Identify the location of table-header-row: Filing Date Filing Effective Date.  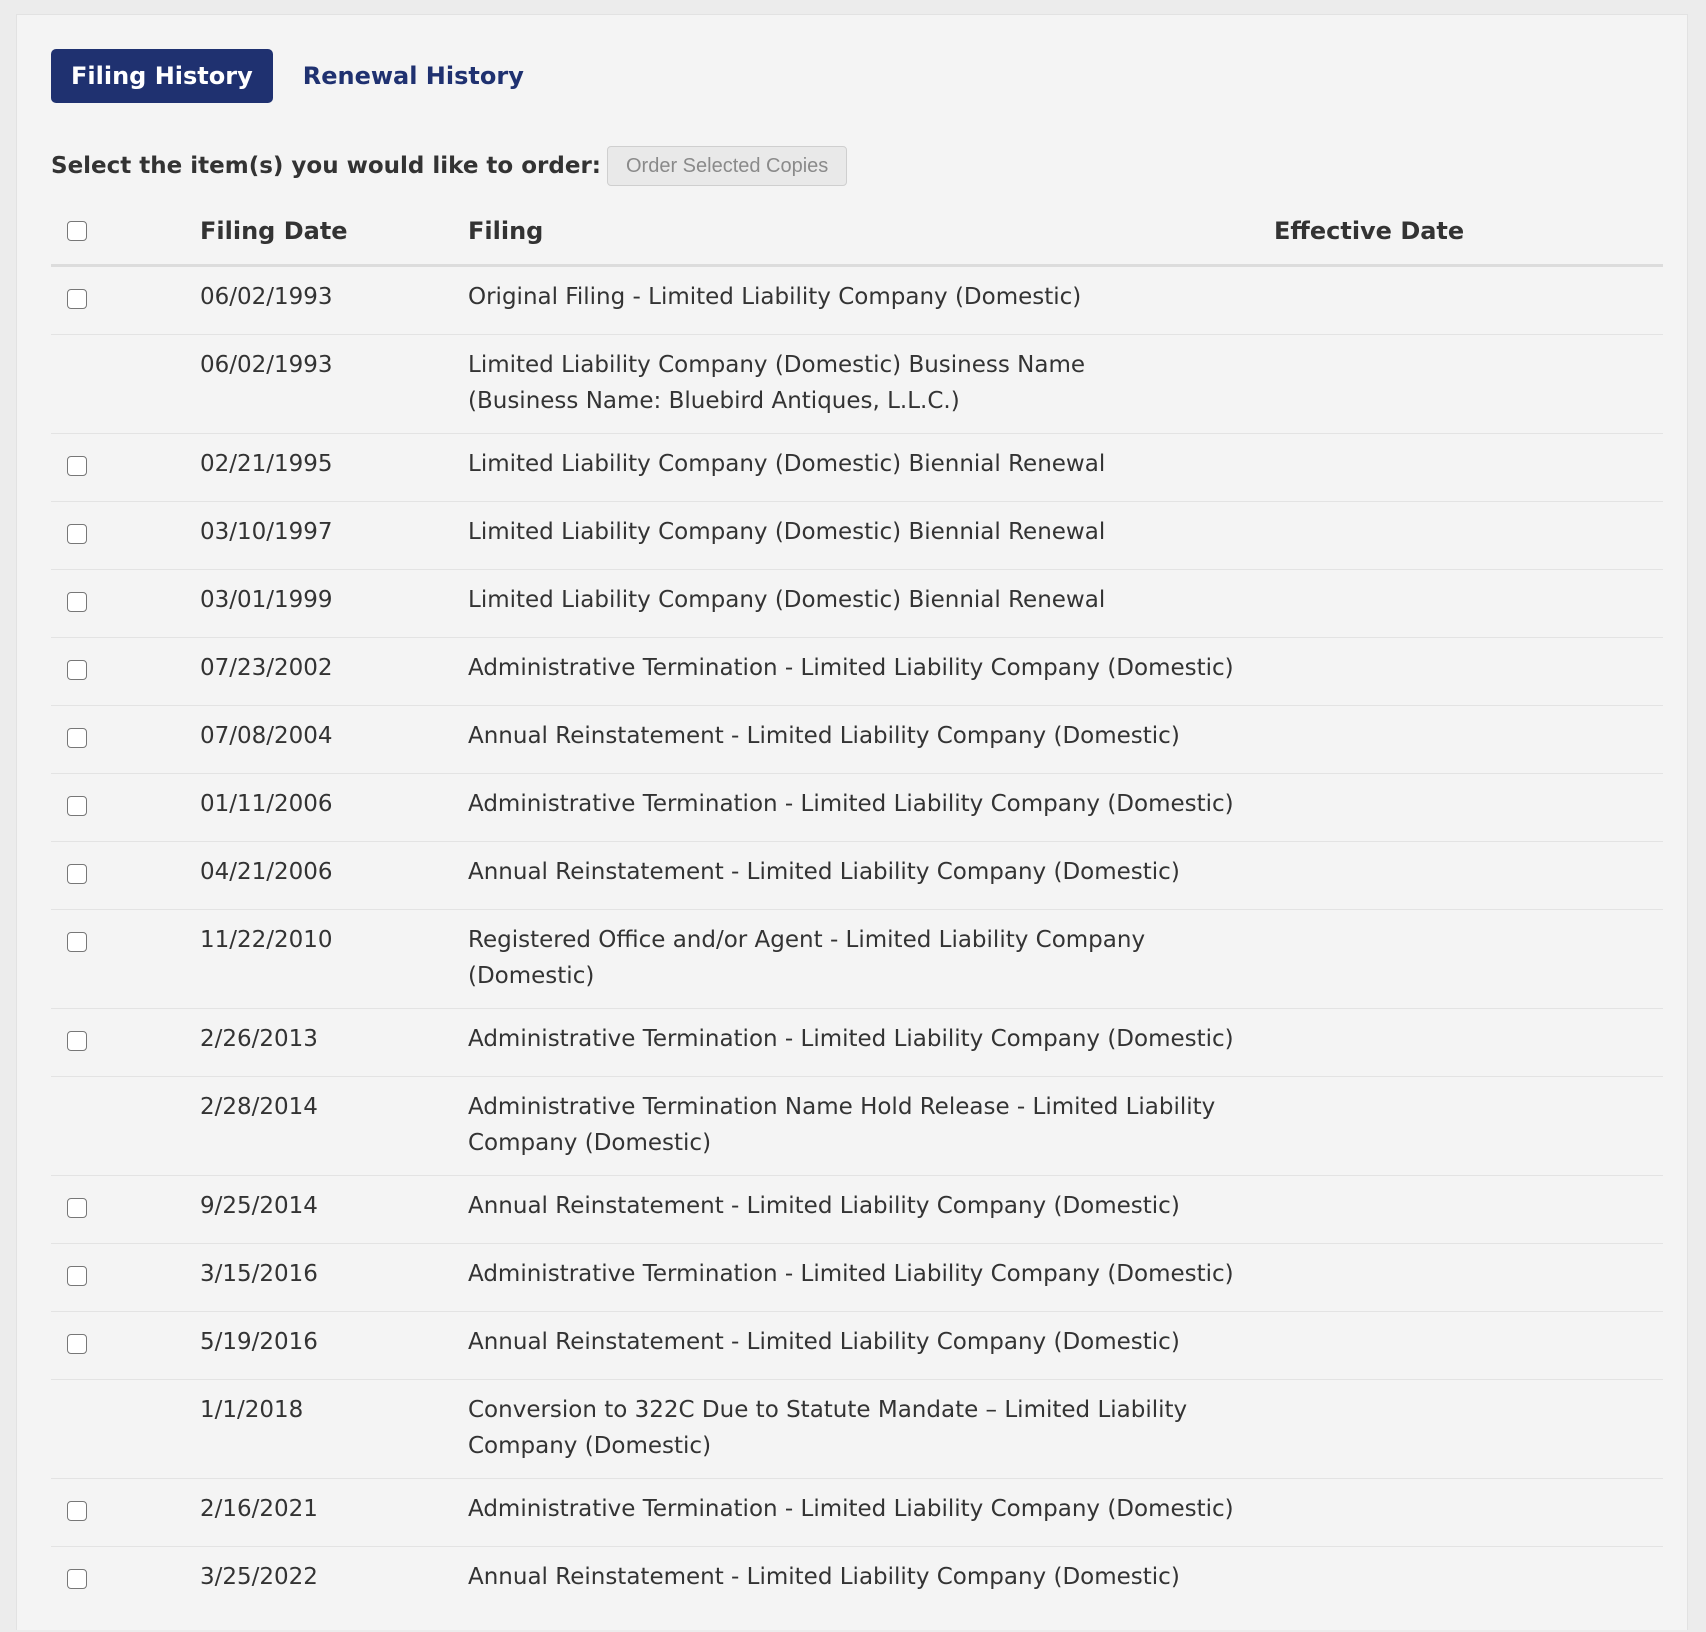
(857, 233).